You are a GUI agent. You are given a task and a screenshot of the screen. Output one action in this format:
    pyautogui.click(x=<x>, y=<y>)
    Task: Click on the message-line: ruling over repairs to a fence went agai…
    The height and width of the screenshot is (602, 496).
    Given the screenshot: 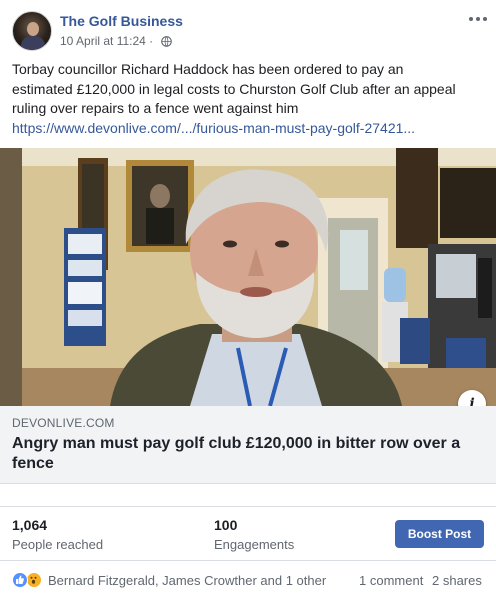 What is the action you would take?
    pyautogui.click(x=155, y=108)
    